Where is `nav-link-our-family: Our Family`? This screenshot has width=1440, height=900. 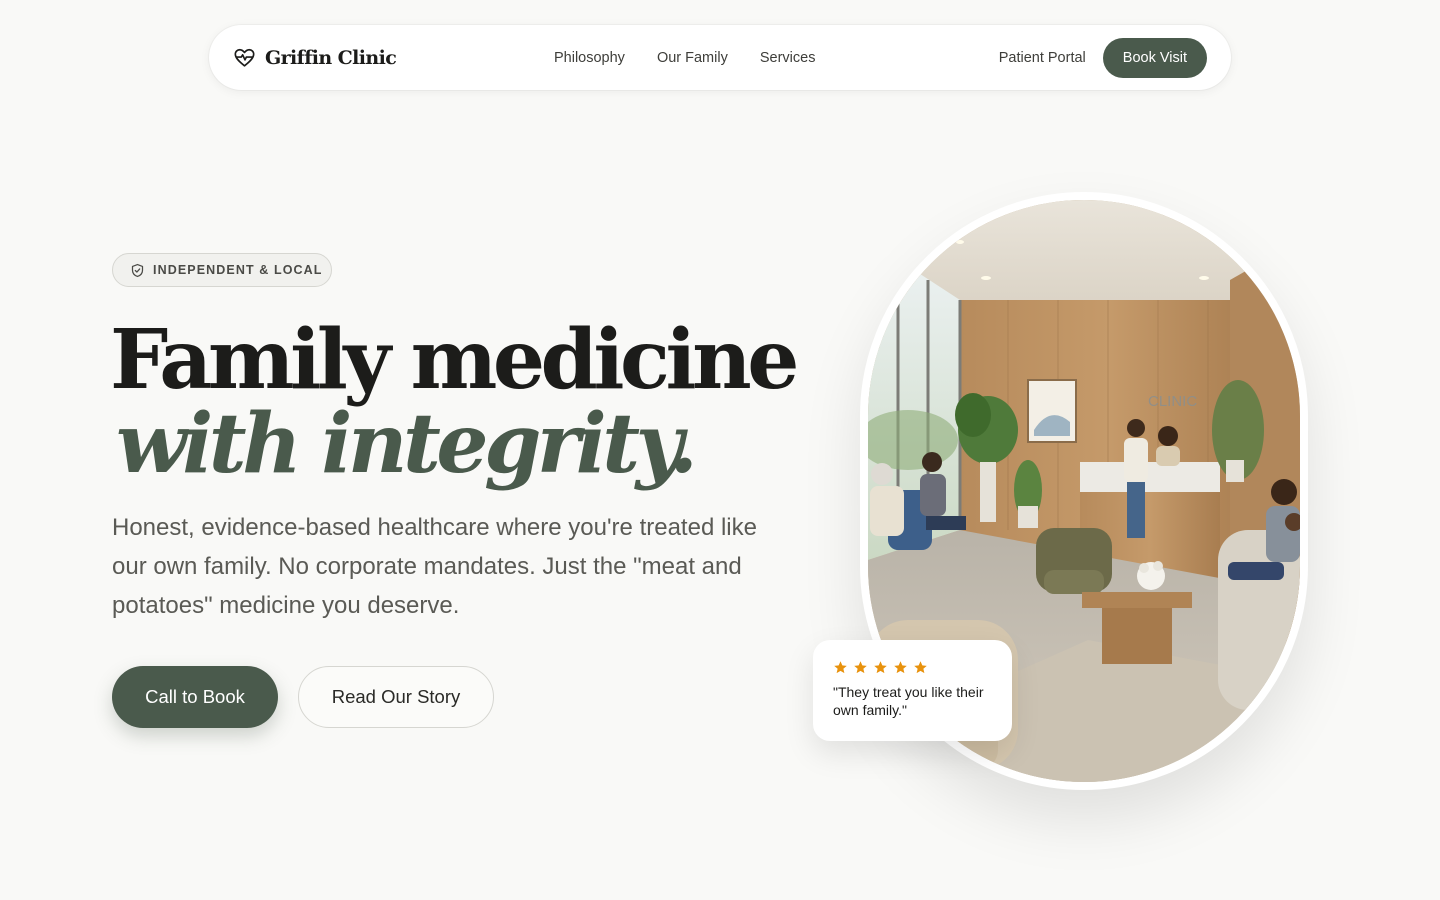
nav-link-our-family: Our Family is located at coordinates (692, 58).